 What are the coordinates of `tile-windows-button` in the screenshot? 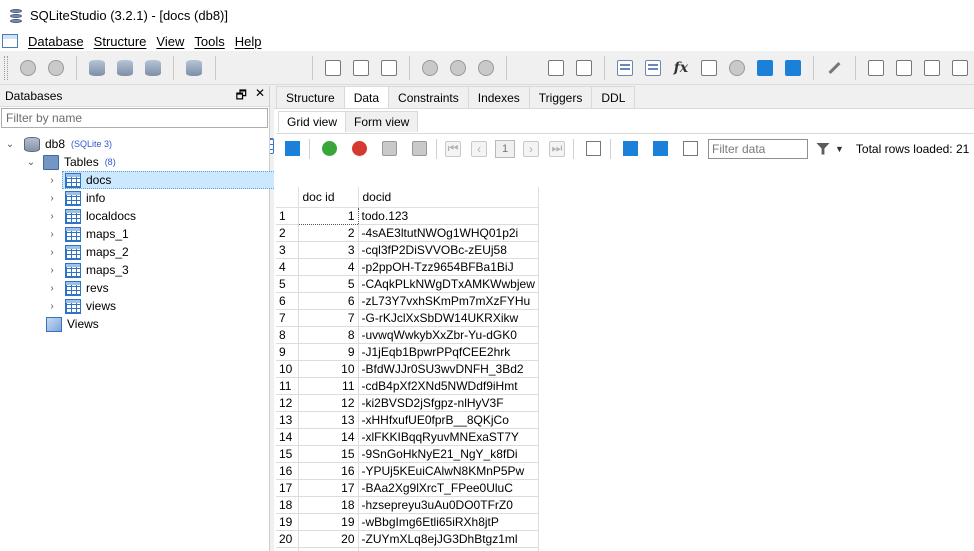 It's located at (875, 68).